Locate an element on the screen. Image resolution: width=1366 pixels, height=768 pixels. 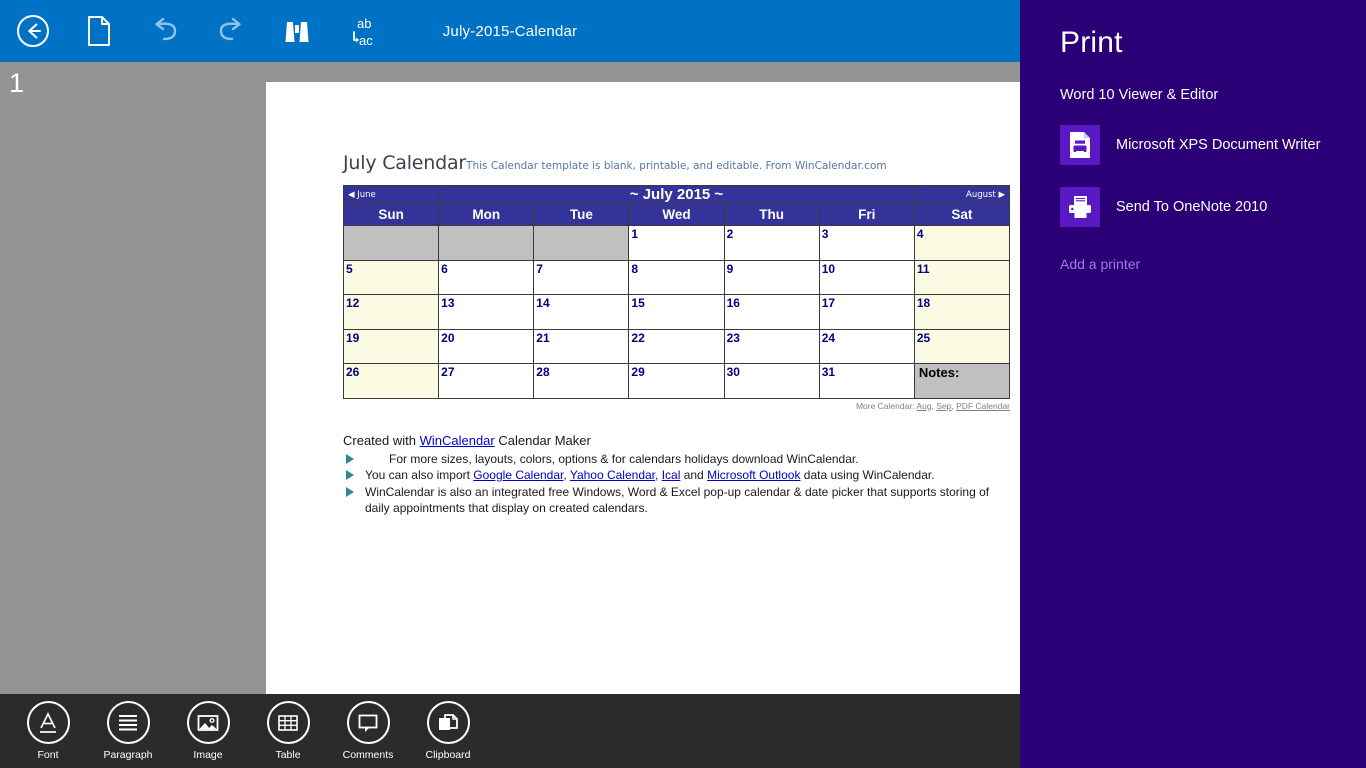
bullet-arrow-icon is located at coordinates (350, 475).